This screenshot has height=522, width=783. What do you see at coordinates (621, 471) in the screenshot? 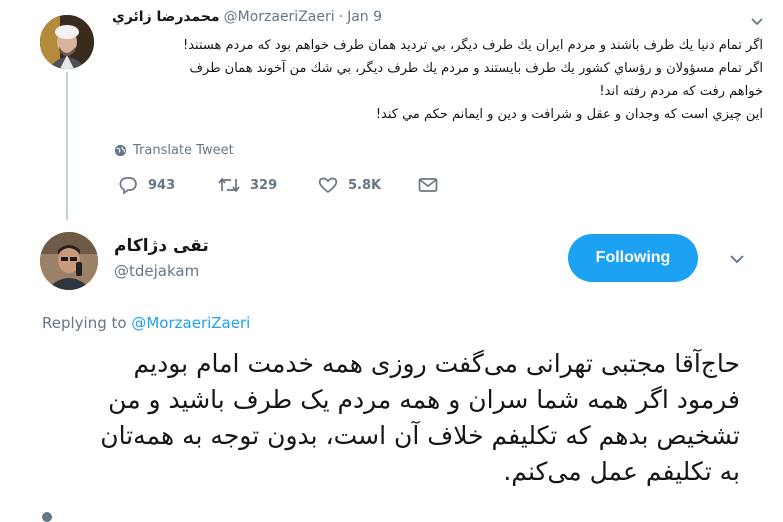
I see `reply-line: به تکلیفم عمل می‌کنم.` at bounding box center [621, 471].